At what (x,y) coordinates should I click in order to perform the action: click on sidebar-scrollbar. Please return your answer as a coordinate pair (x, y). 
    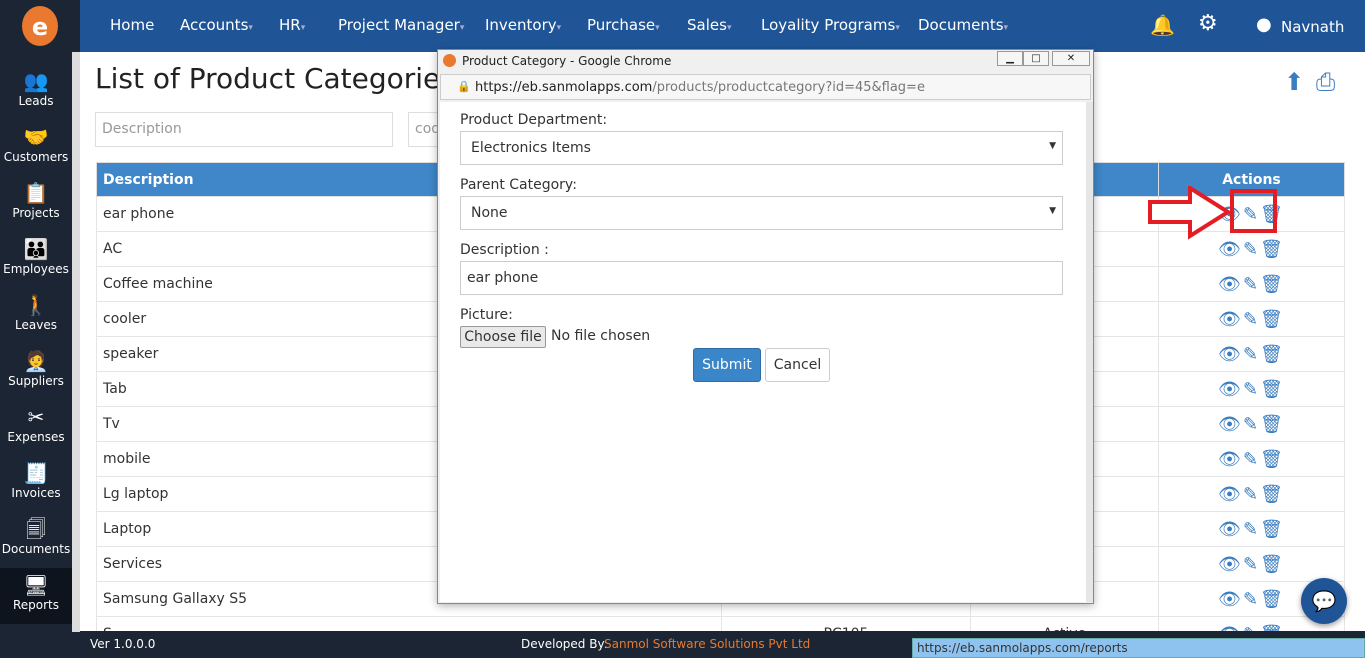
    Looking at the image, I should click on (76, 342).